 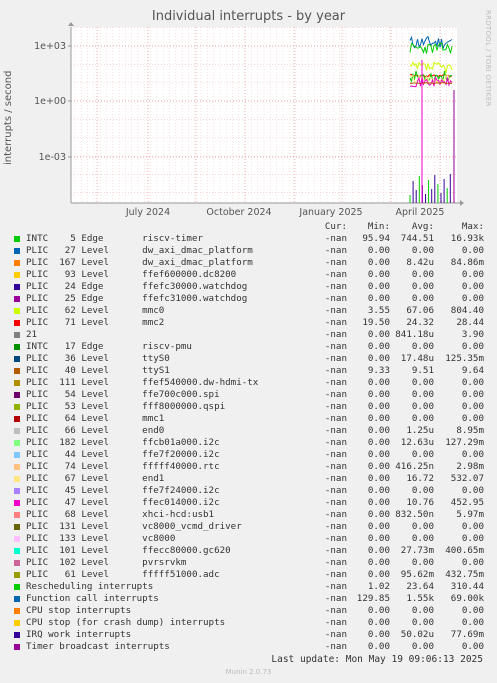 I want to click on legend-avg-value: 1.25u, so click(x=420, y=430).